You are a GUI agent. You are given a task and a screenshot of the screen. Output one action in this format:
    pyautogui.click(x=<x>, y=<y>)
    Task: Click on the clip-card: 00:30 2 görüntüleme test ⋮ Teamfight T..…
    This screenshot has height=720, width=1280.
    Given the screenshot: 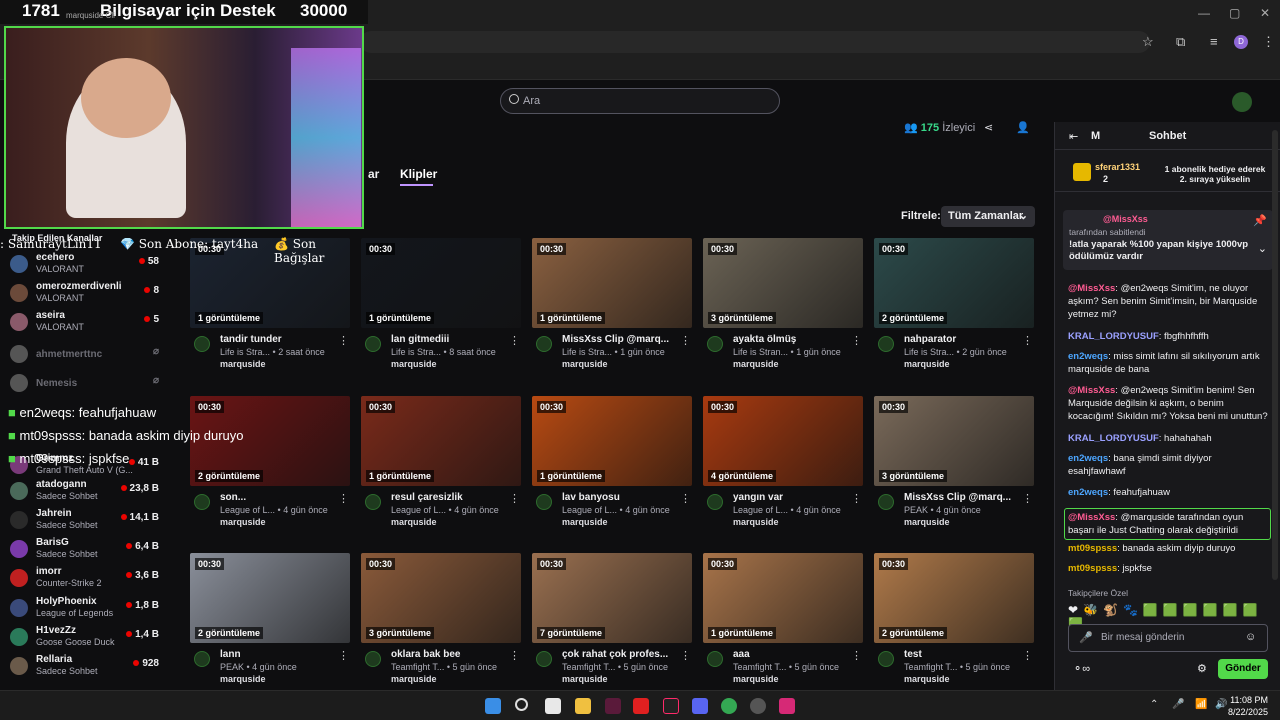 What is the action you would take?
    pyautogui.click(x=954, y=623)
    